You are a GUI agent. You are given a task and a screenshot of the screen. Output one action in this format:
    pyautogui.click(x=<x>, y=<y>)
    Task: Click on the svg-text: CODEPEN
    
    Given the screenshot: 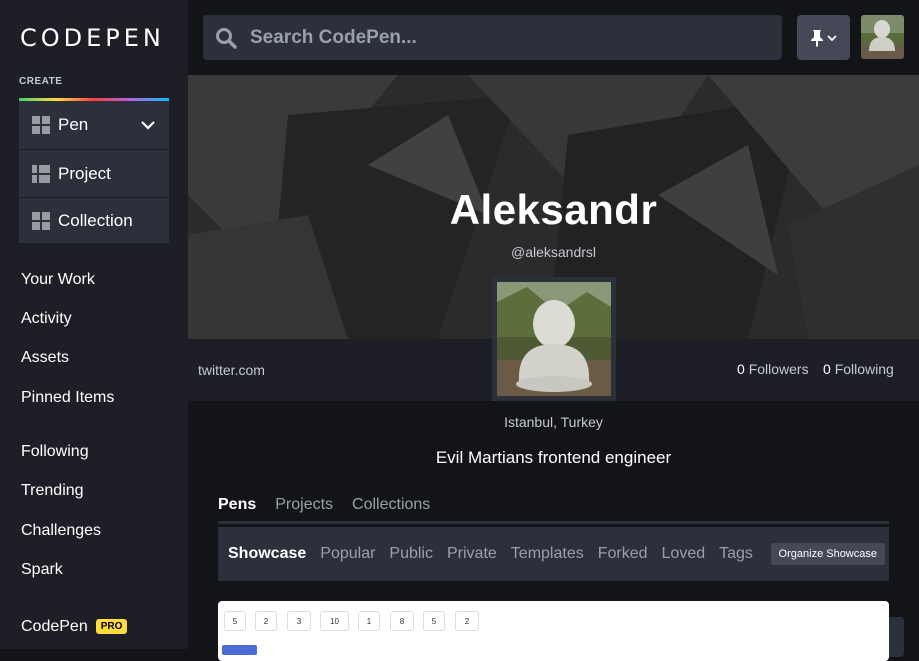 What is the action you would take?
    pyautogui.click(x=92, y=38)
    